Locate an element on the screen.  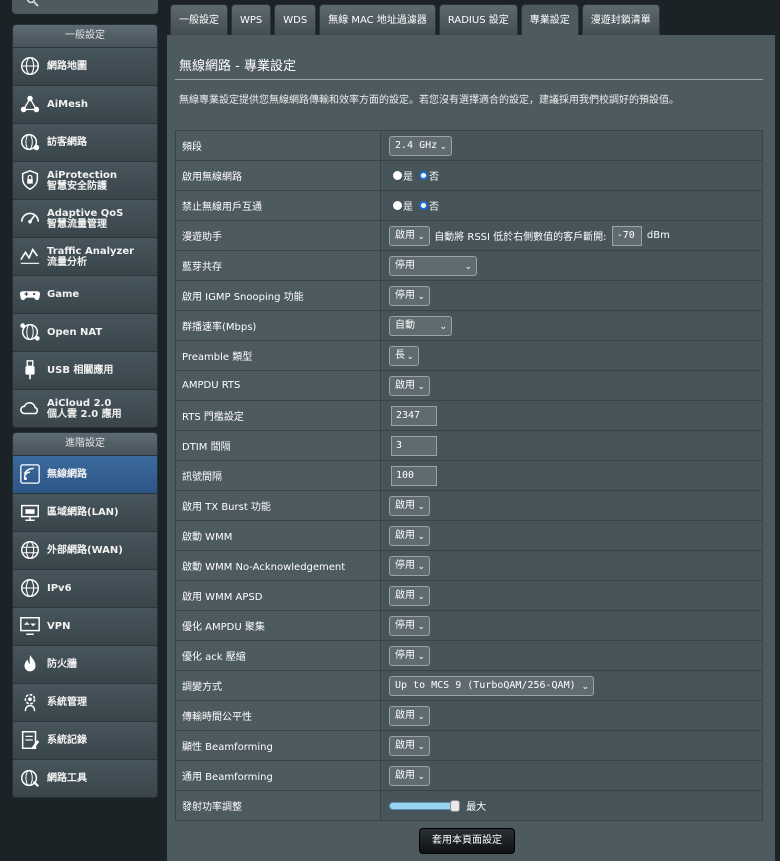
sidebar-item-aicloud: AiCloud 2.0 個人雲 2.0 應用 is located at coordinates (85, 408).